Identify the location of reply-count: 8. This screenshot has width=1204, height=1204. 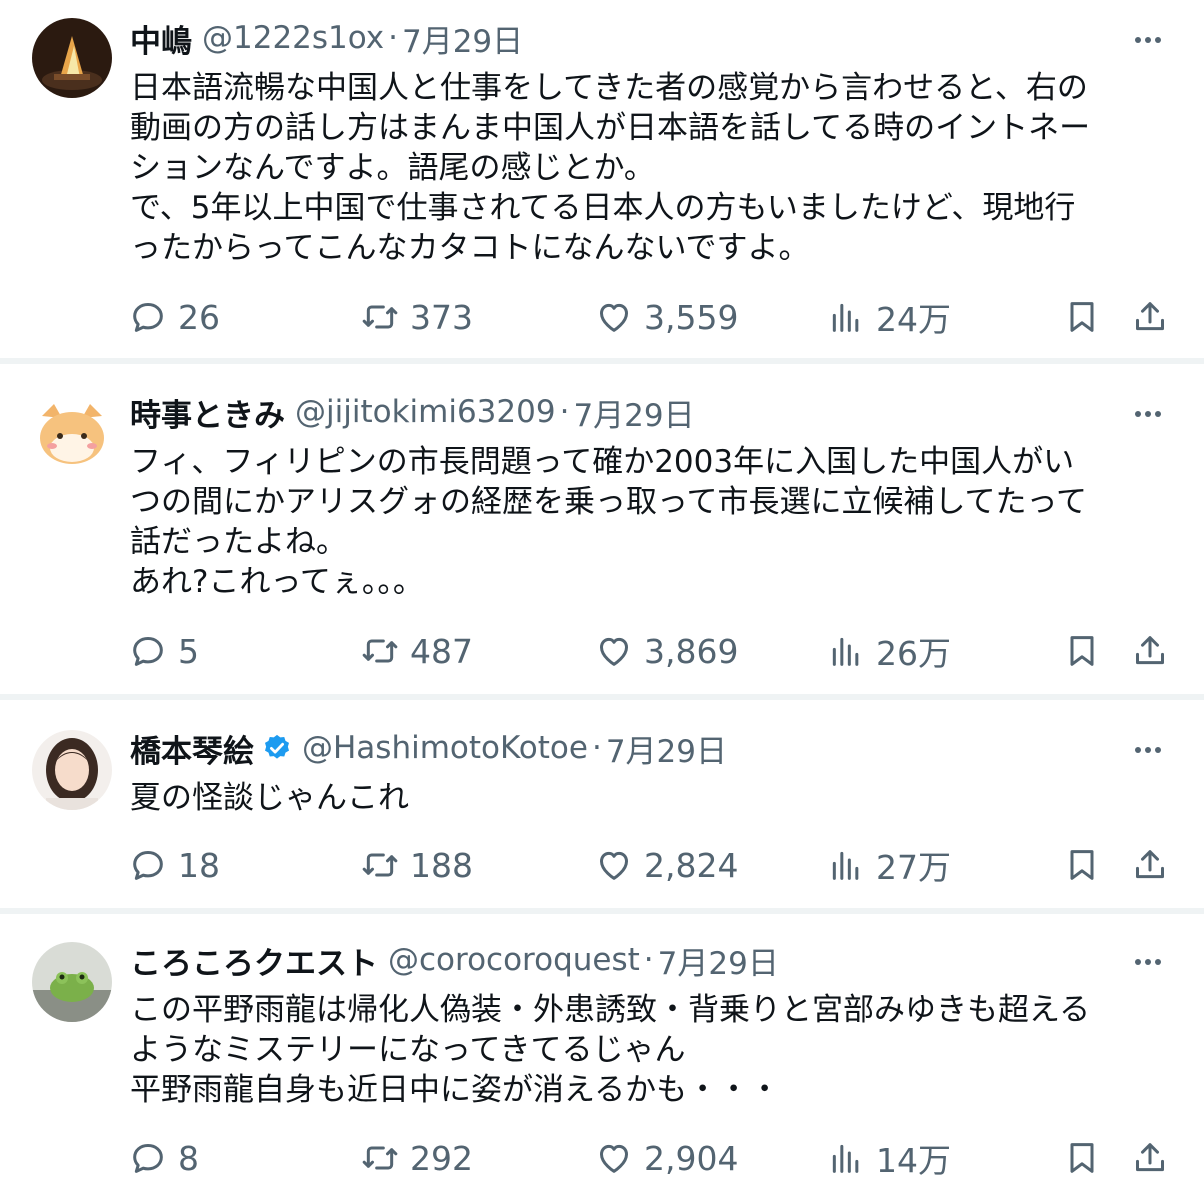
(188, 1158).